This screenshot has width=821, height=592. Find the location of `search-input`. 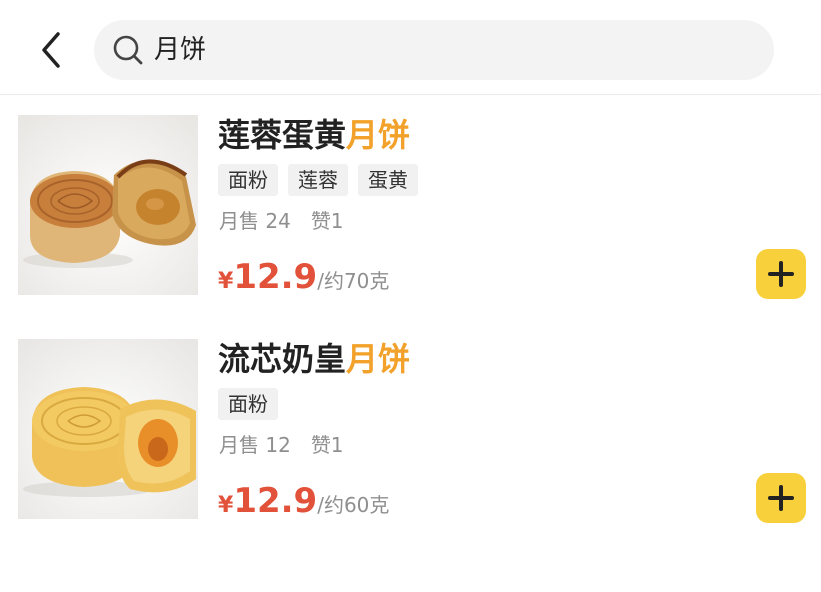

search-input is located at coordinates (454, 50).